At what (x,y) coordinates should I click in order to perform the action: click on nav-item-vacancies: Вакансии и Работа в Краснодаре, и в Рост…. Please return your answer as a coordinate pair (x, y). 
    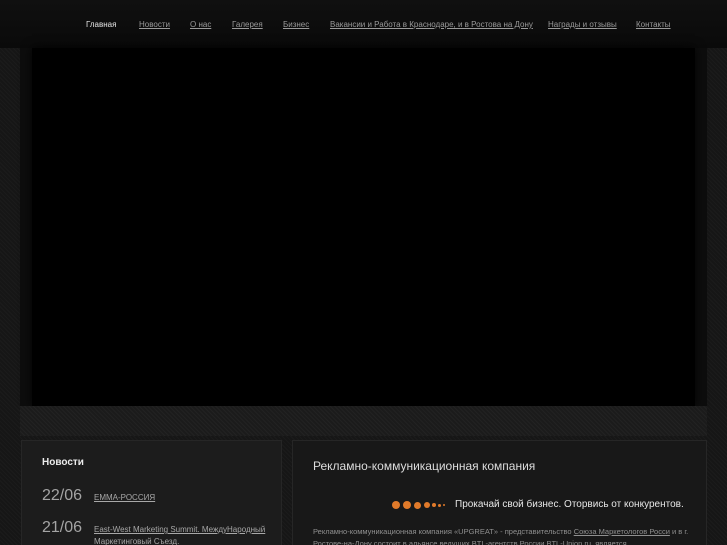
    Looking at the image, I should click on (431, 25).